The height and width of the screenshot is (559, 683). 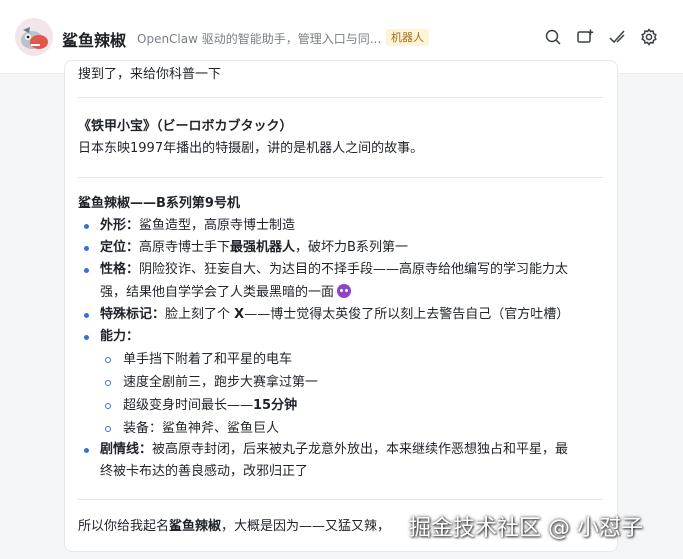 I want to click on ability-item: 装备：鲨鱼神斧、鲨鱼巨人, so click(x=201, y=428).